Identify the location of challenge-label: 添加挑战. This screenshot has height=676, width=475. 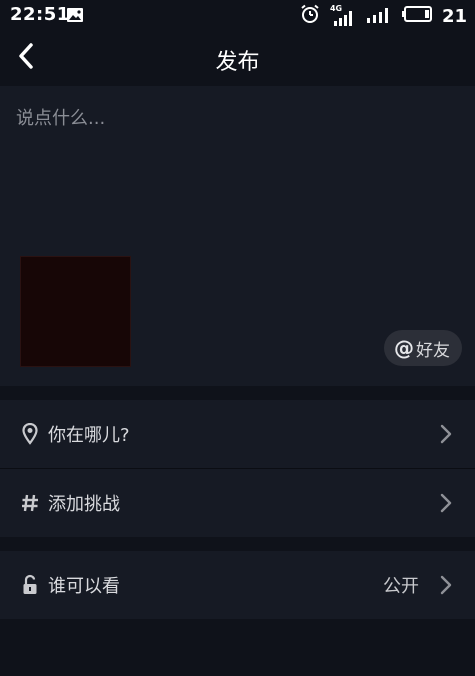
(84, 504).